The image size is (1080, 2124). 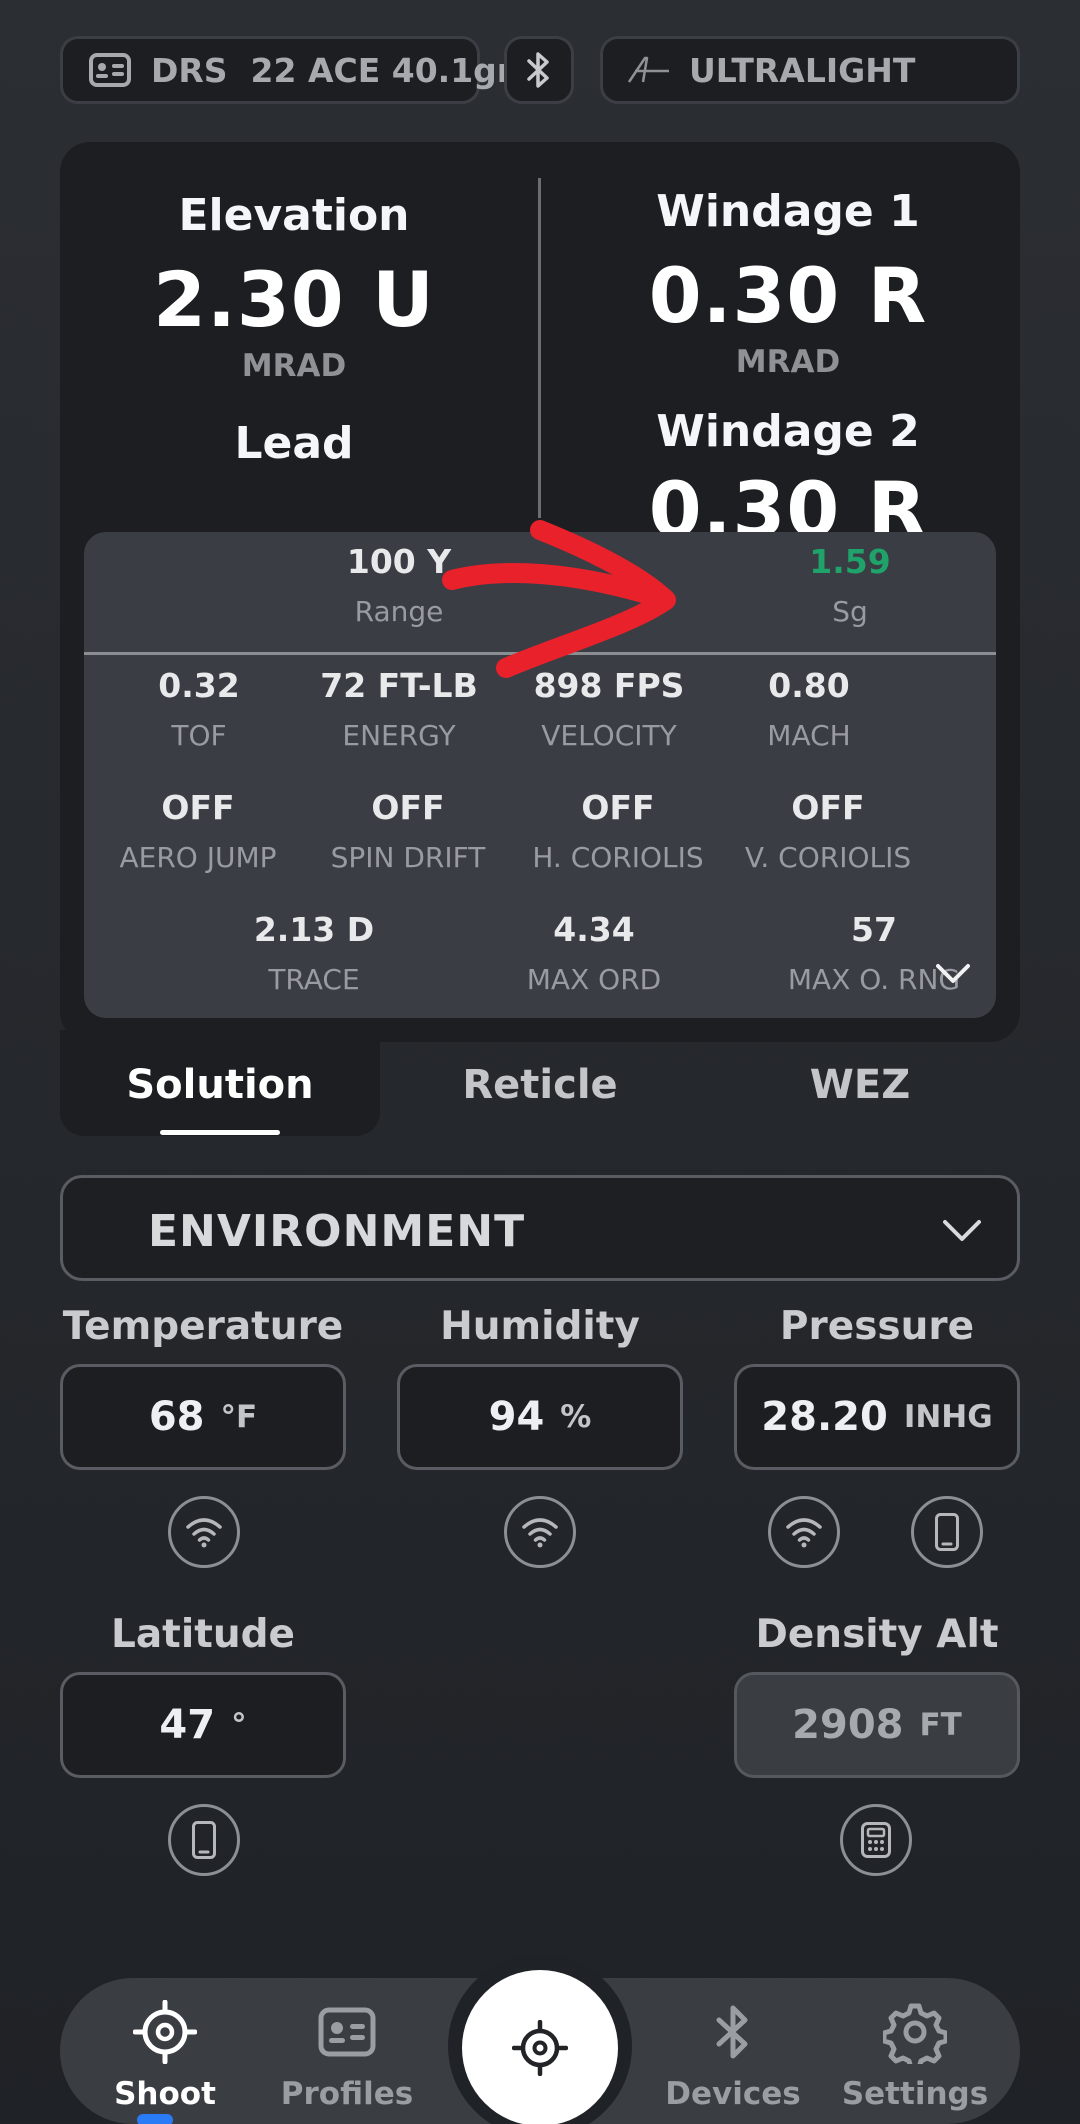 I want to click on humidity-value: 94, so click(x=516, y=1417).